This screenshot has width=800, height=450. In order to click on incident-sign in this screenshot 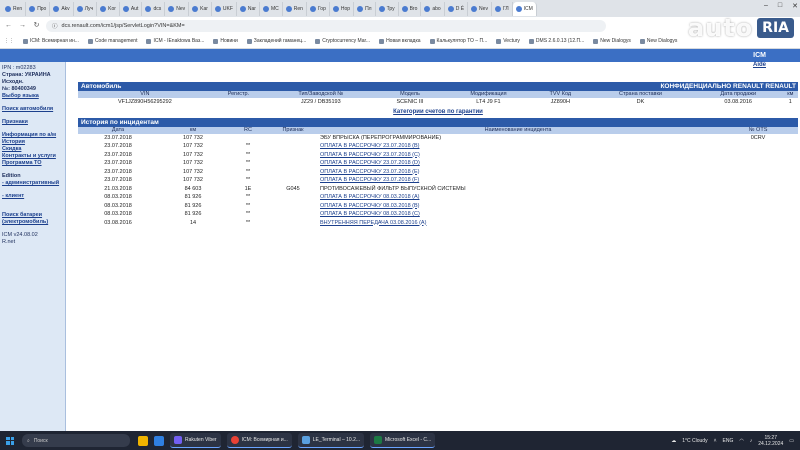, I will do `click(293, 180)`.